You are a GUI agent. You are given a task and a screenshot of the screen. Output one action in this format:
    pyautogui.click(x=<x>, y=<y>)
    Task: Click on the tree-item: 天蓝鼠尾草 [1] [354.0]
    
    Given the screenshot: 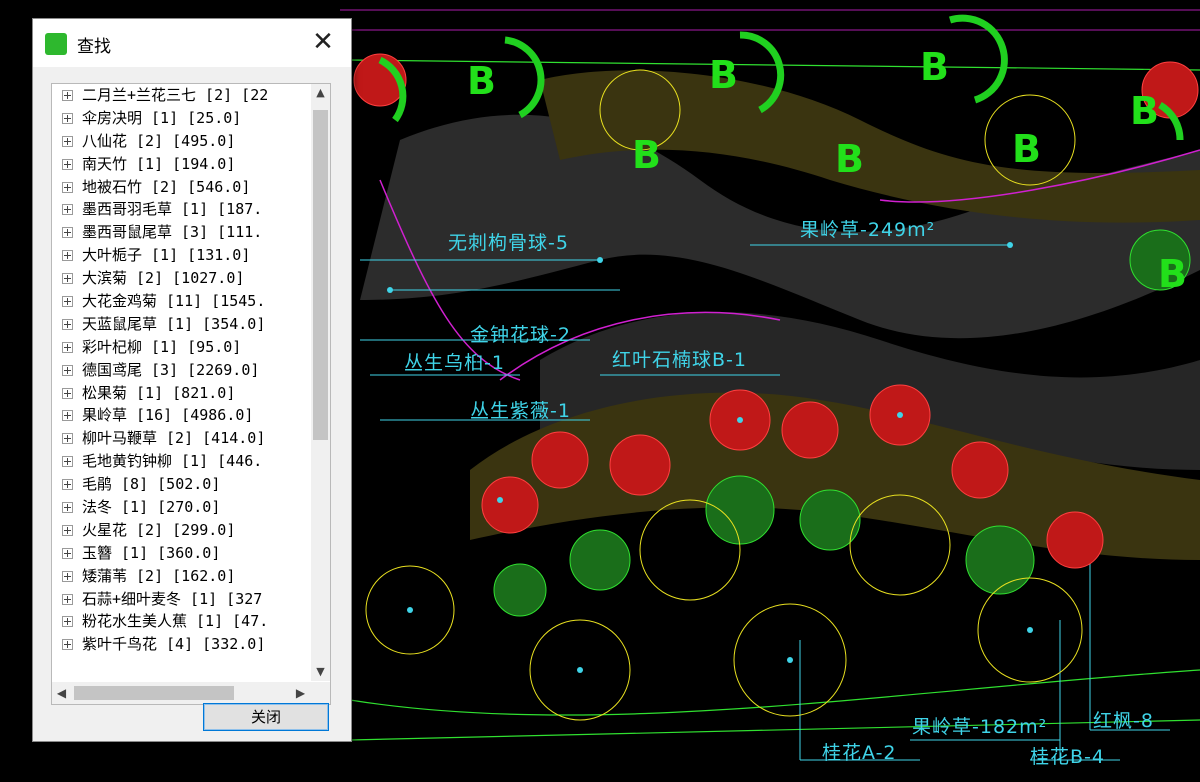 What is the action you would take?
    pyautogui.click(x=181, y=324)
    